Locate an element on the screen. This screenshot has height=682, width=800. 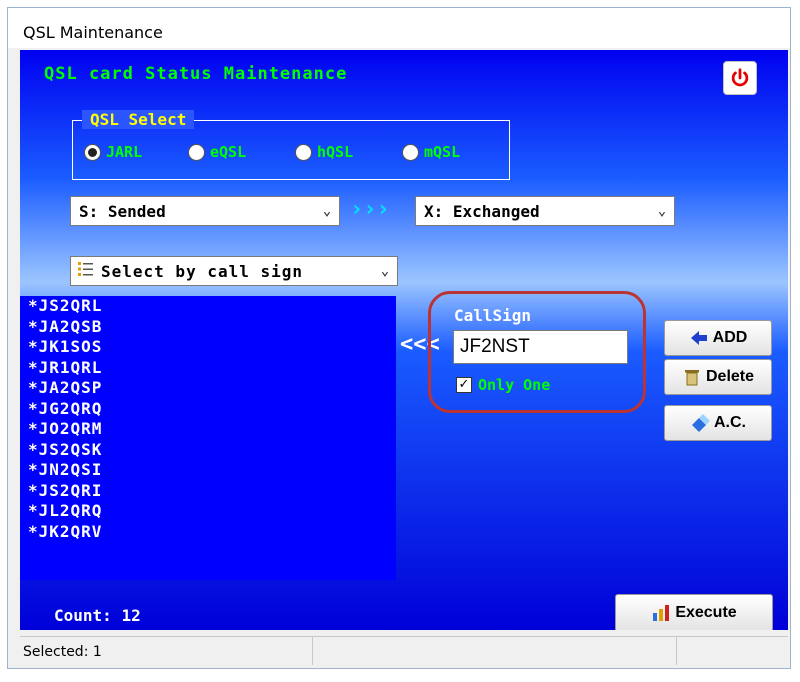
list-item: *JL2QRQ is located at coordinates (208, 511).